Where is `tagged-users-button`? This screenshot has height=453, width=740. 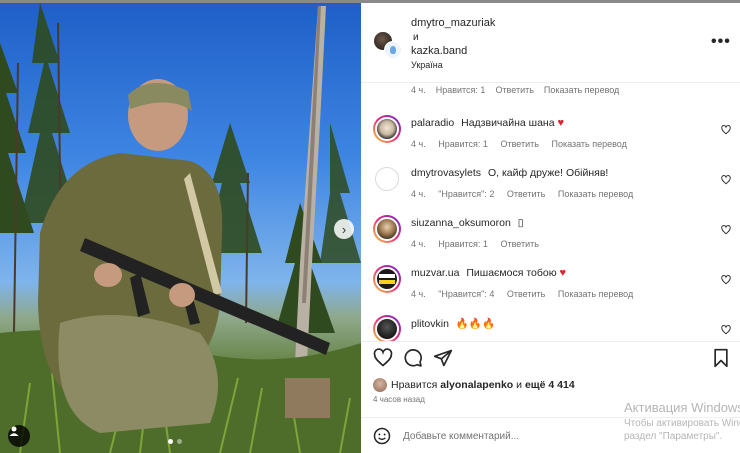
tagged-users-button is located at coordinates (19, 436).